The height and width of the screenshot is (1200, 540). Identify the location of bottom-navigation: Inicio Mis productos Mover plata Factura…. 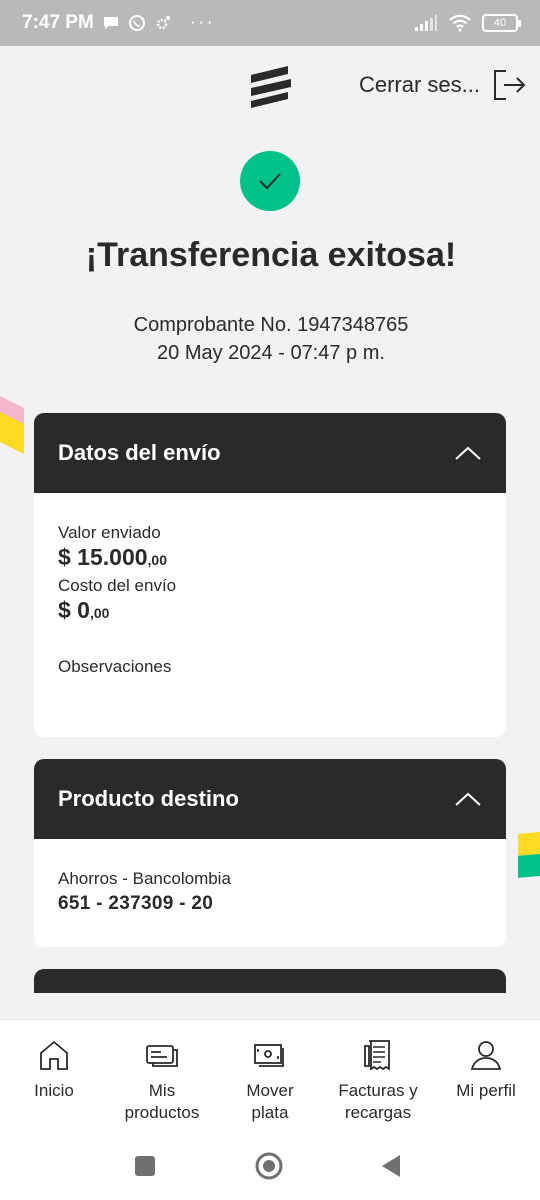
(270, 1075).